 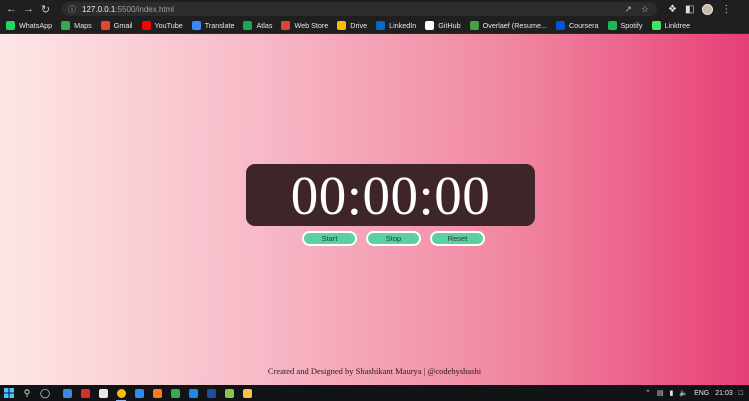 I want to click on vscode-icon, so click(x=139, y=393).